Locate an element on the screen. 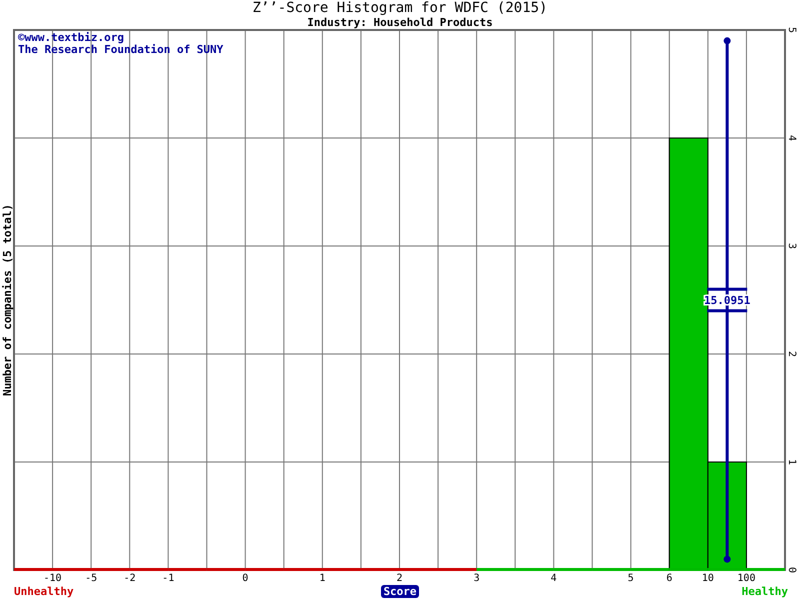 Image resolution: width=800 pixels, height=600 pixels. x-tick-label: -5 is located at coordinates (91, 578).